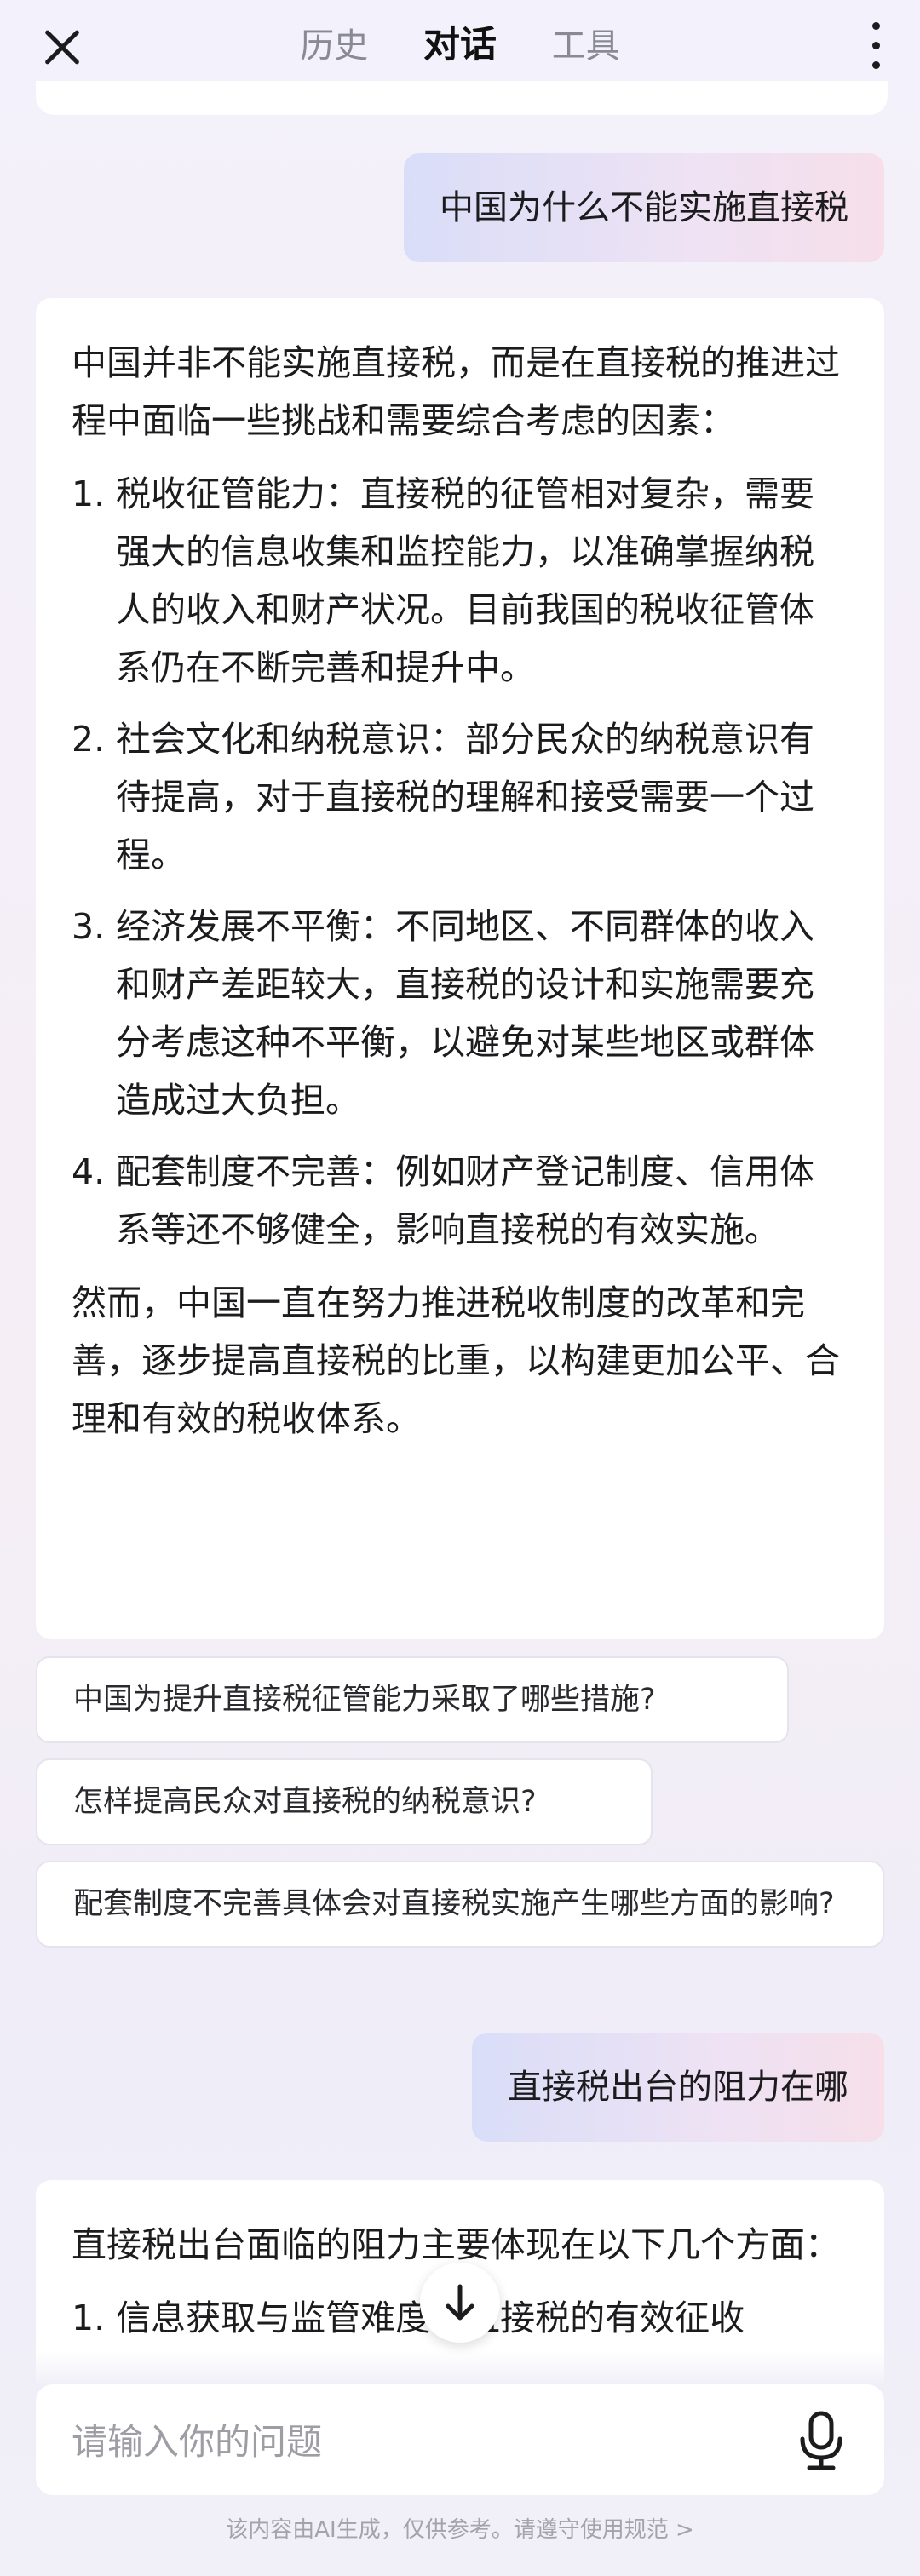 The width and height of the screenshot is (920, 2576). I want to click on scroll-down-button, so click(460, 2303).